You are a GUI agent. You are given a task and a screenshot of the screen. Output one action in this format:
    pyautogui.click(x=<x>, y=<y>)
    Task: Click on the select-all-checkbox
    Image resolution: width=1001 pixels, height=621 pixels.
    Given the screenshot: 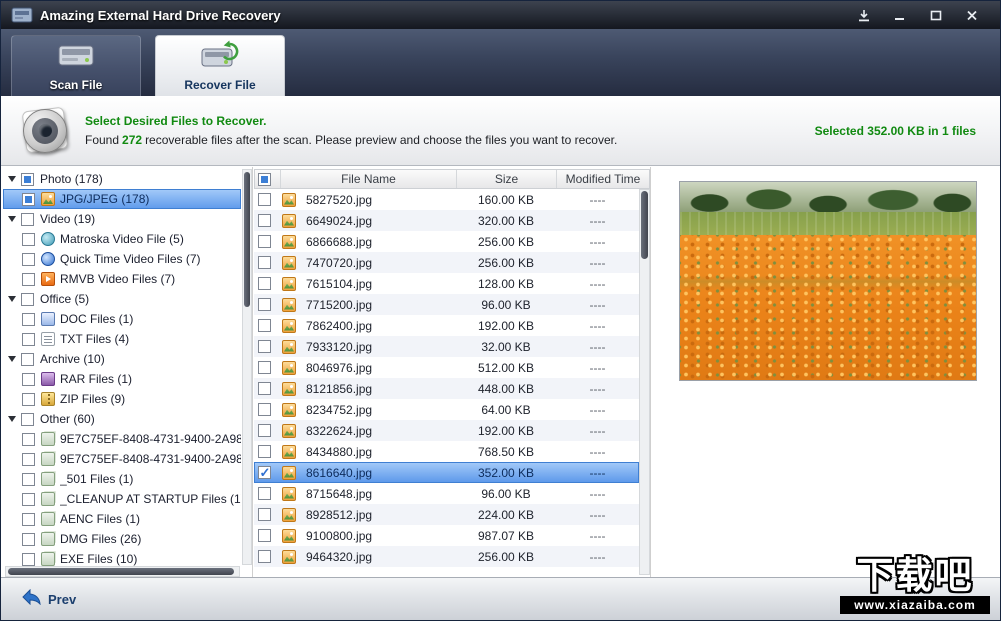 What is the action you would take?
    pyautogui.click(x=264, y=179)
    